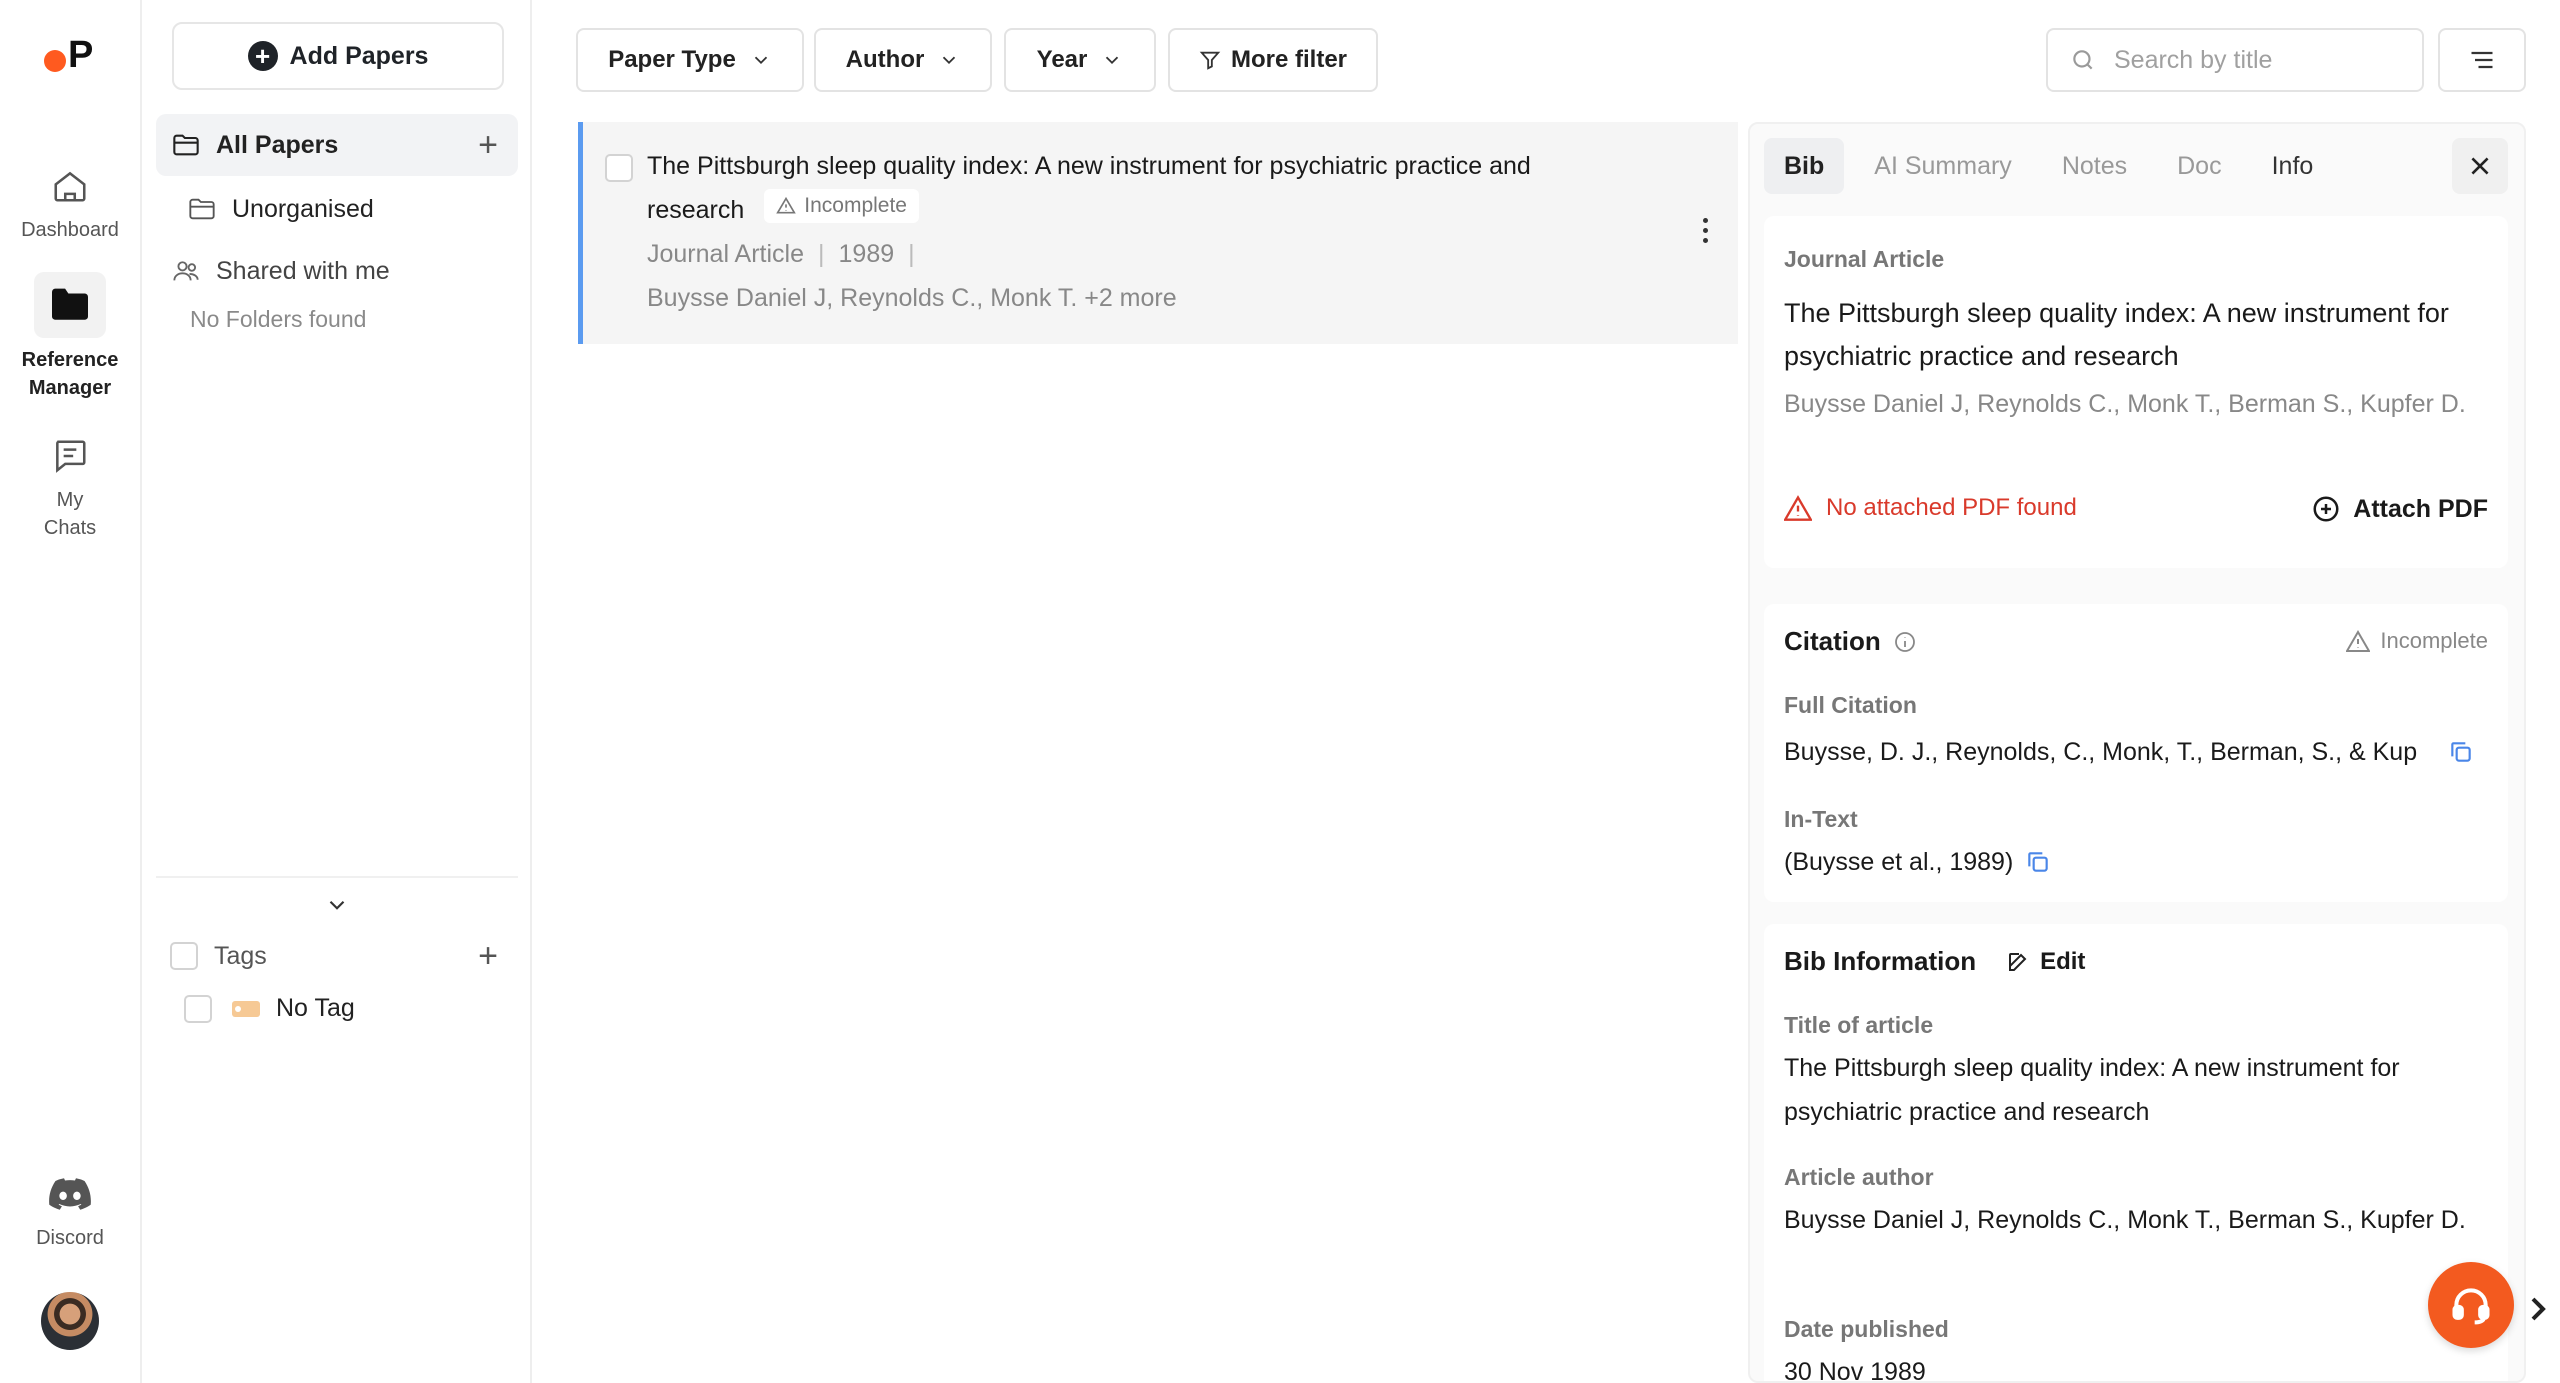 This screenshot has height=1383, width=2560. Describe the element at coordinates (262, 56) in the screenshot. I see `plus-circle-icon: +` at that location.